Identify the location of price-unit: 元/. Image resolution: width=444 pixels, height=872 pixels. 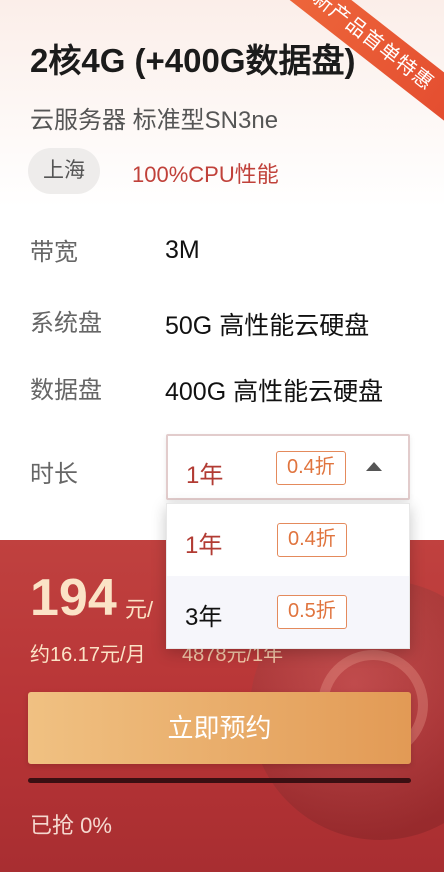
(139, 609).